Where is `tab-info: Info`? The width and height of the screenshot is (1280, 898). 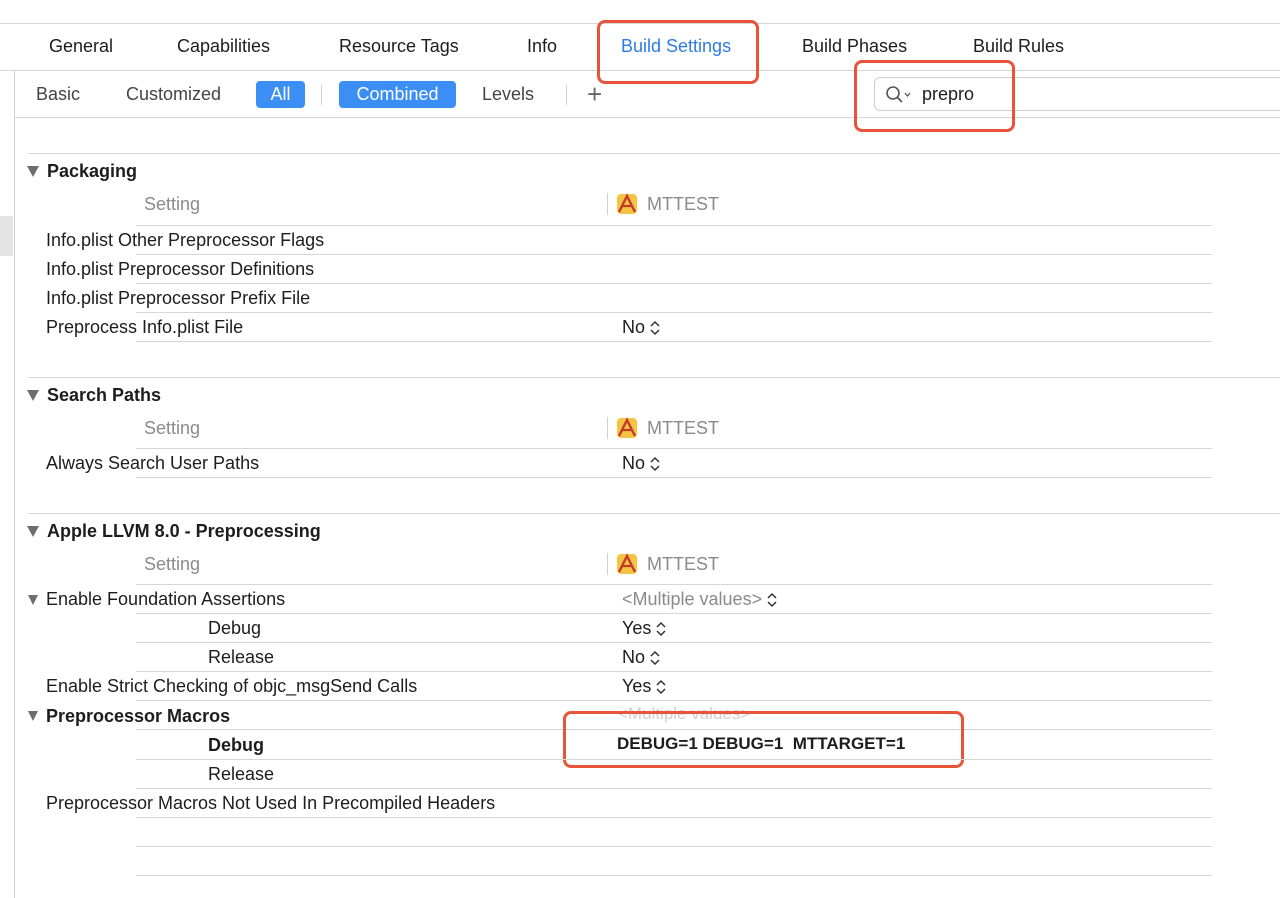
tab-info: Info is located at coordinates (542, 46).